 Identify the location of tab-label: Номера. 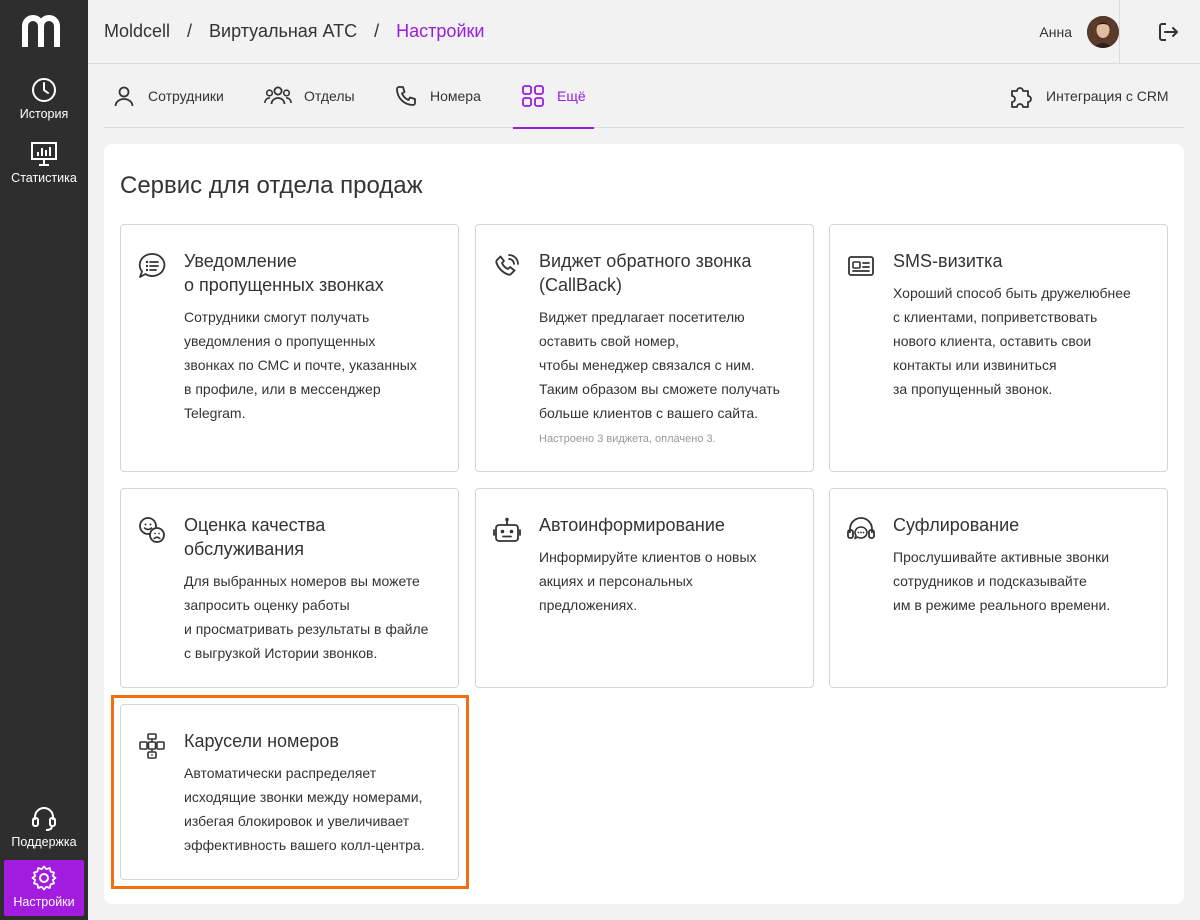
(455, 96).